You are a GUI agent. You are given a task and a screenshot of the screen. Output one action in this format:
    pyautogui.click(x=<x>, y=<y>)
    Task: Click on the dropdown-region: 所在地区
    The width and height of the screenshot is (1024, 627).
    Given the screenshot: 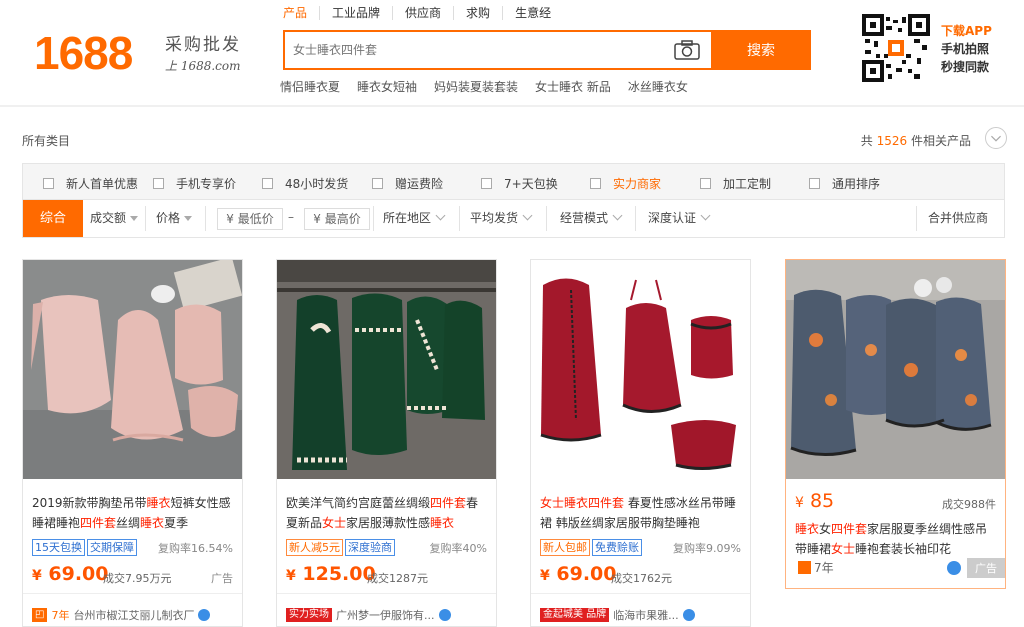 What is the action you would take?
    pyautogui.click(x=414, y=218)
    